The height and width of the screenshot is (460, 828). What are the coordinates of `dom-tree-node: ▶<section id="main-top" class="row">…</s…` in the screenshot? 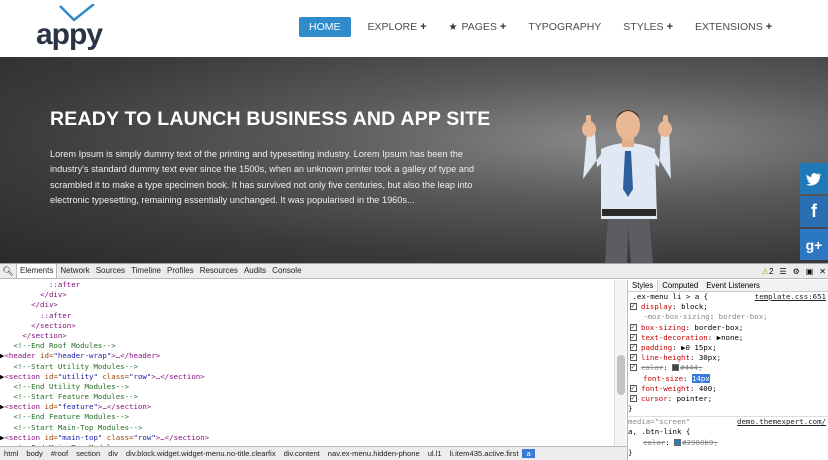 It's located at (307, 438).